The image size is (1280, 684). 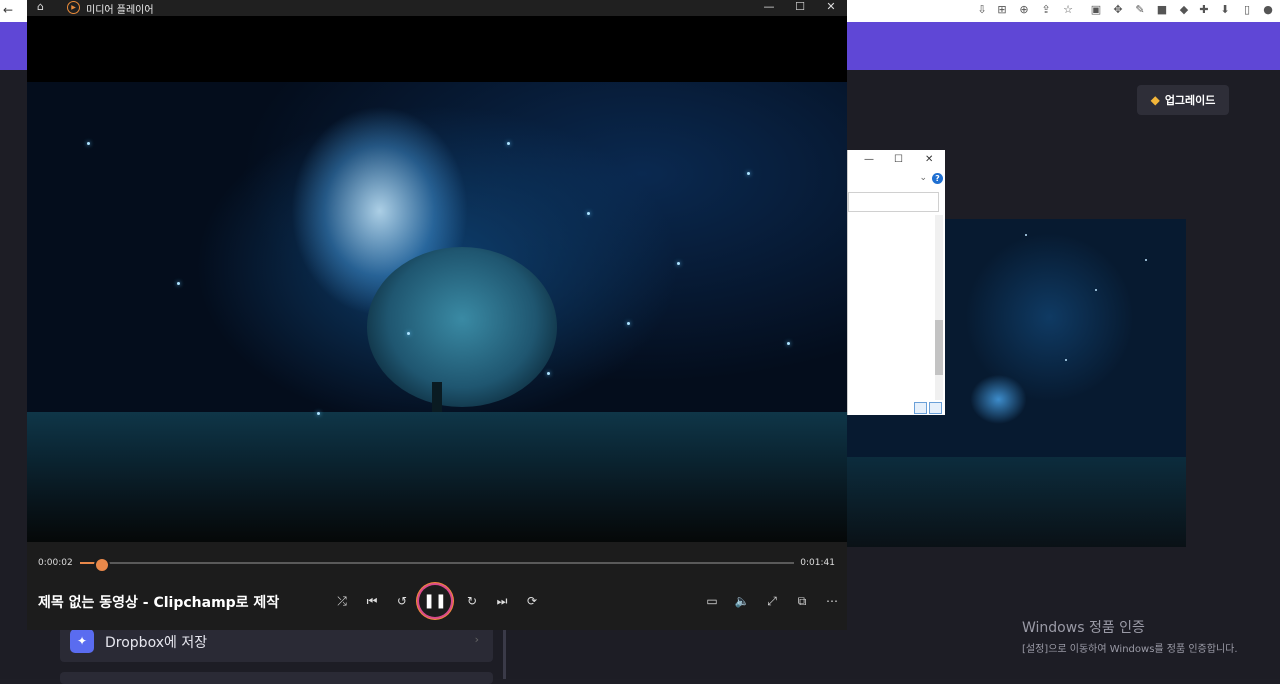 I want to click on pen-icon: ✎, so click(x=1140, y=10).